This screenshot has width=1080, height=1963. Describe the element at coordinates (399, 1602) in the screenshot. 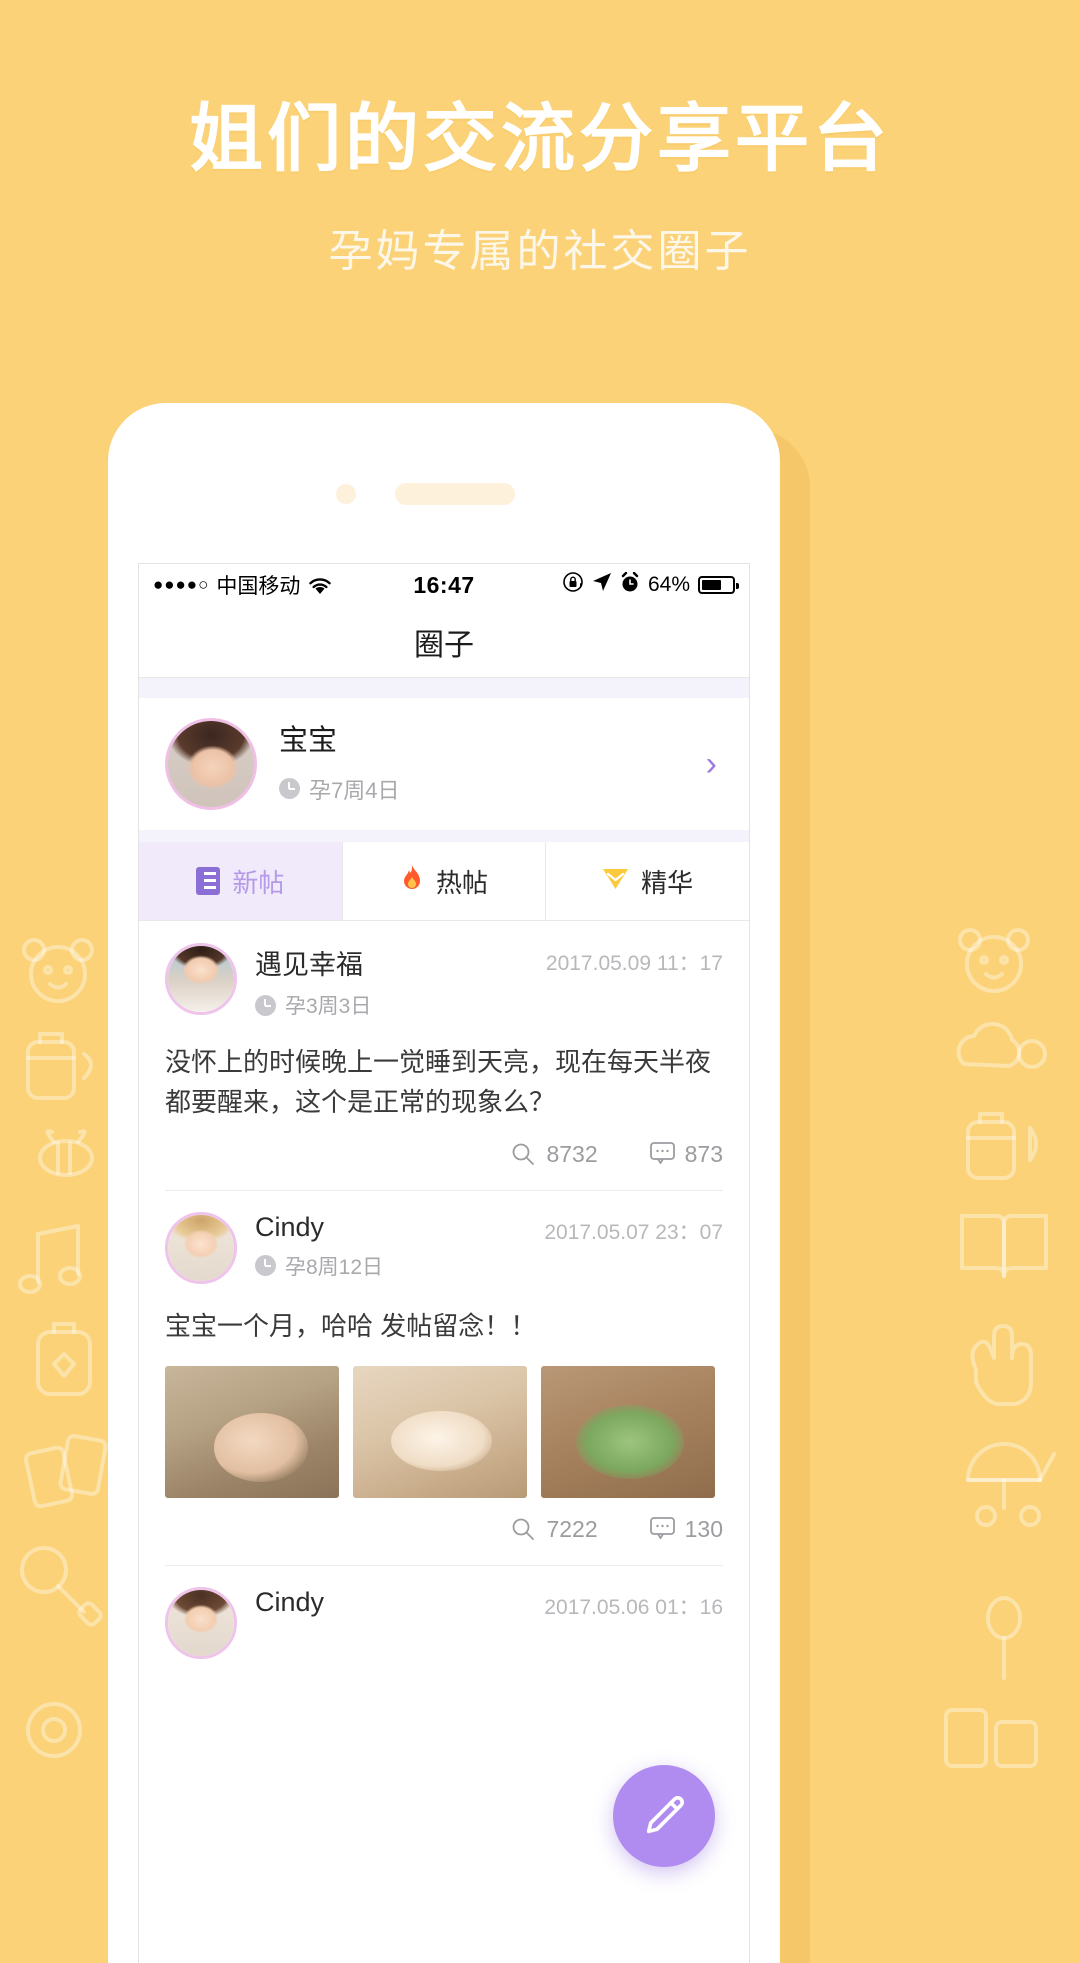

I see `post-author-info: Cindy` at that location.